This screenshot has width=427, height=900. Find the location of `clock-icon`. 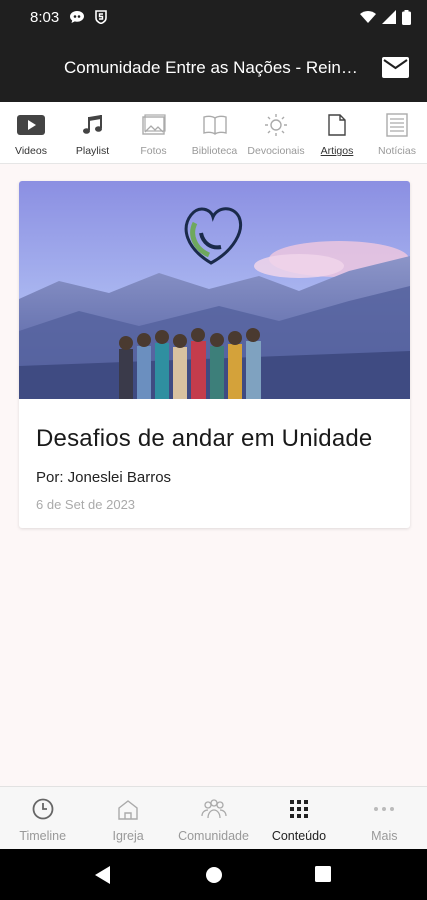

clock-icon is located at coordinates (43, 809).